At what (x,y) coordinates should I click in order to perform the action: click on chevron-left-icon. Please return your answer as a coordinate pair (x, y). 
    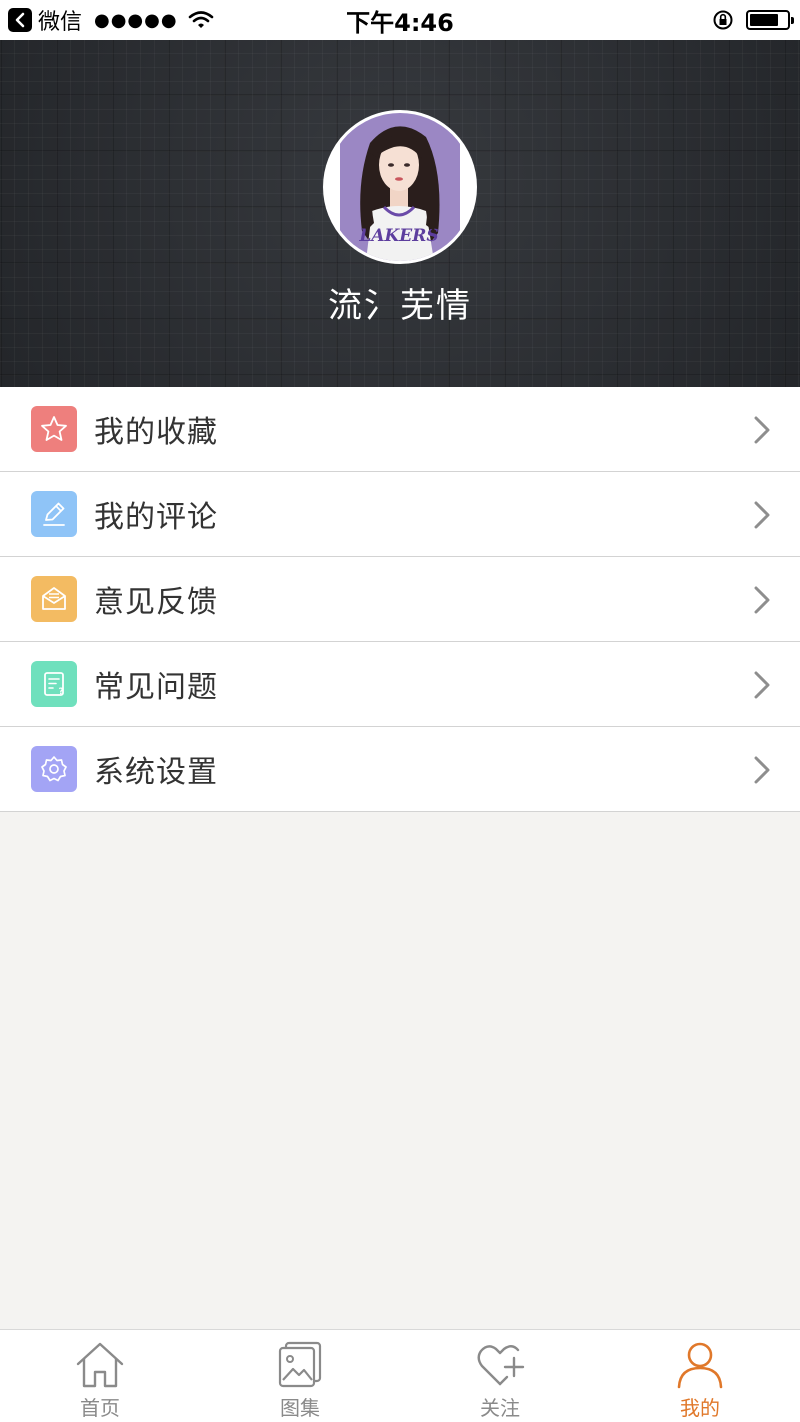
    Looking at the image, I should click on (20, 20).